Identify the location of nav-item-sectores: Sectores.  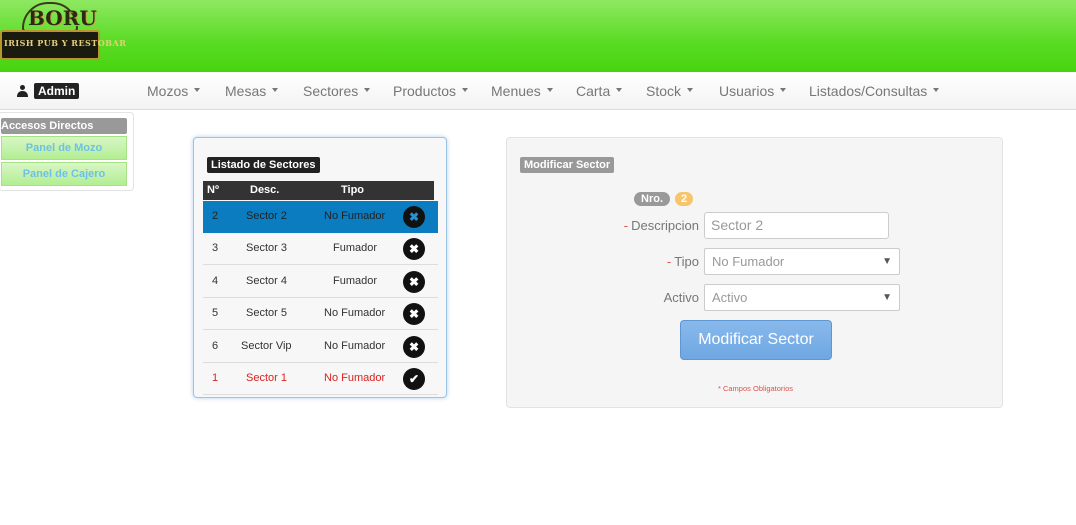
(337, 91).